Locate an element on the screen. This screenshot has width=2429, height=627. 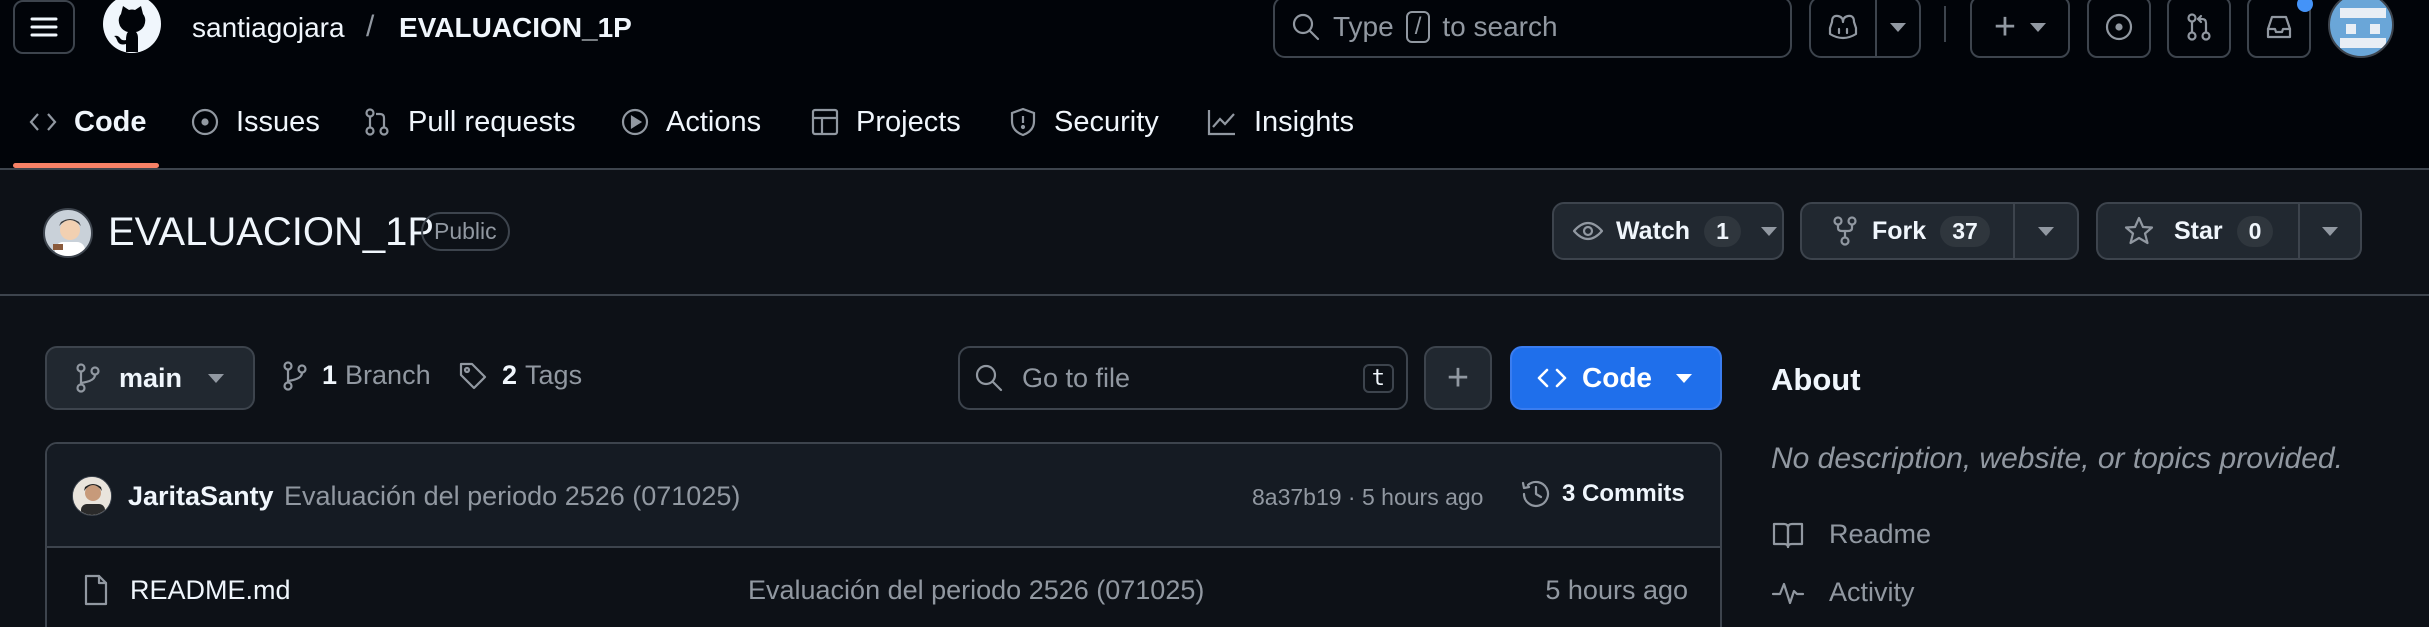
tab-label: Insights is located at coordinates (1304, 121).